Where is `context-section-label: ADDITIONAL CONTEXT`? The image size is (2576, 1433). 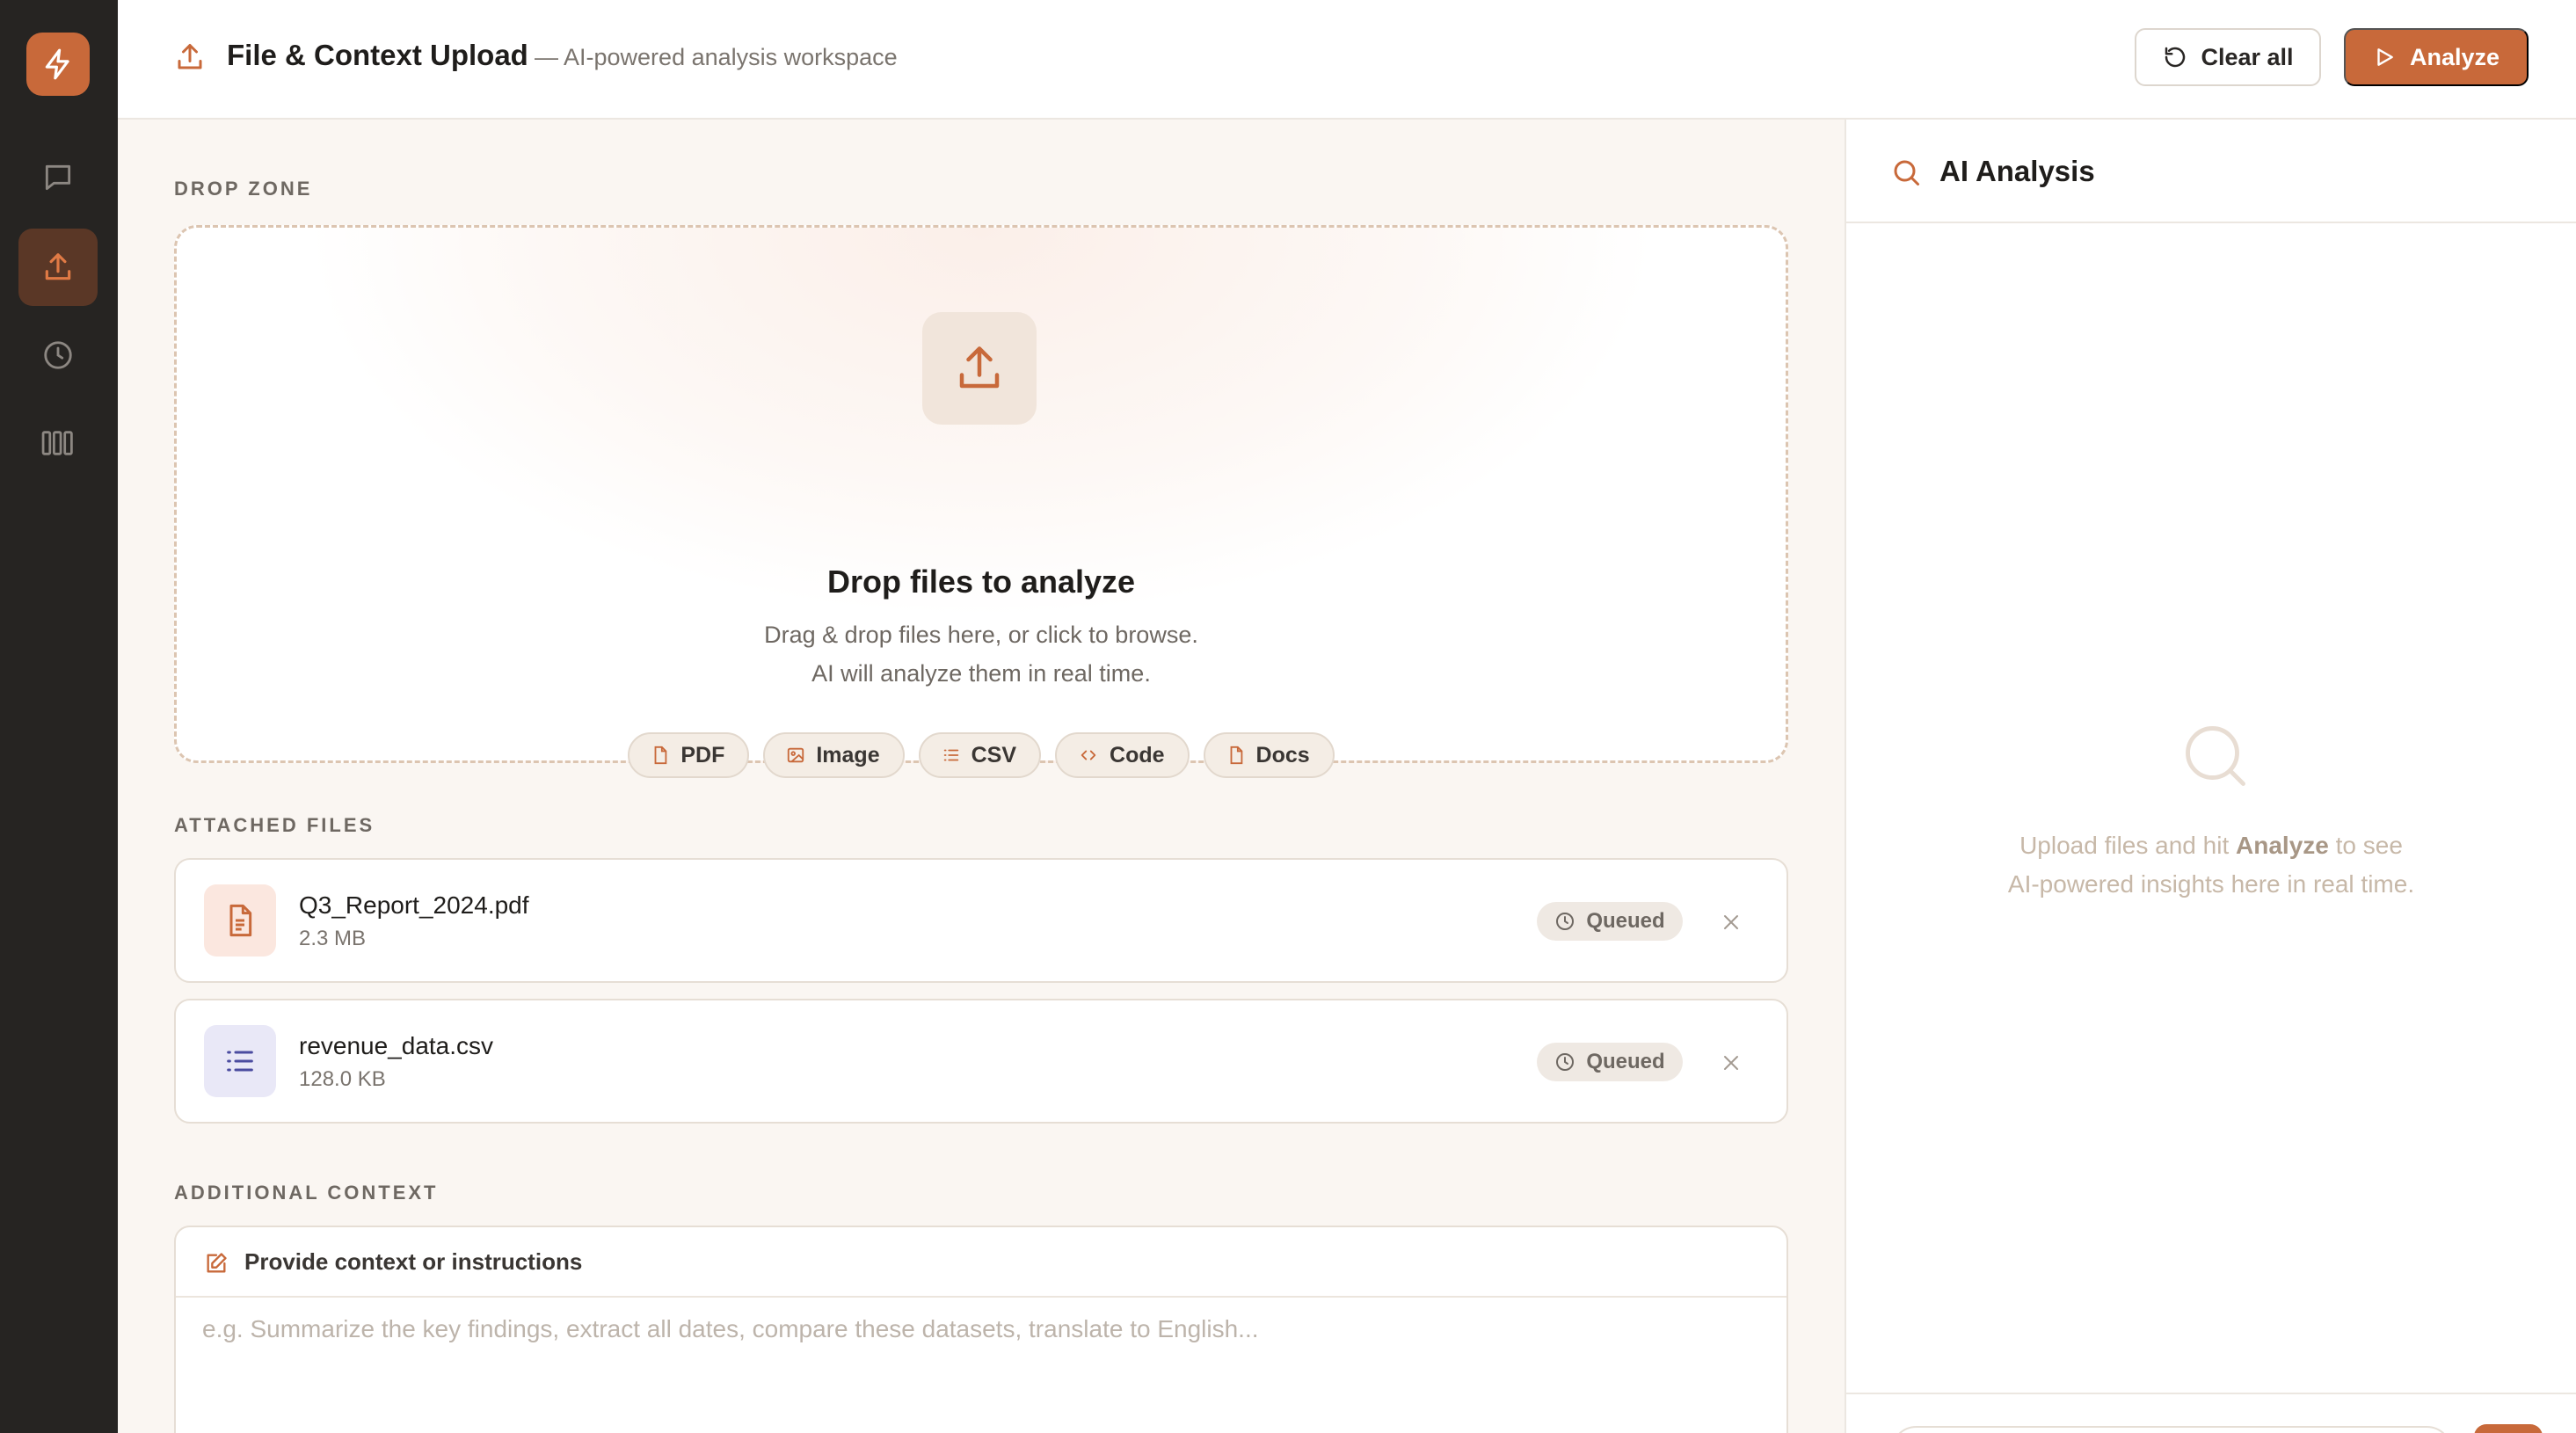
context-section-label: ADDITIONAL CONTEXT is located at coordinates (306, 1193).